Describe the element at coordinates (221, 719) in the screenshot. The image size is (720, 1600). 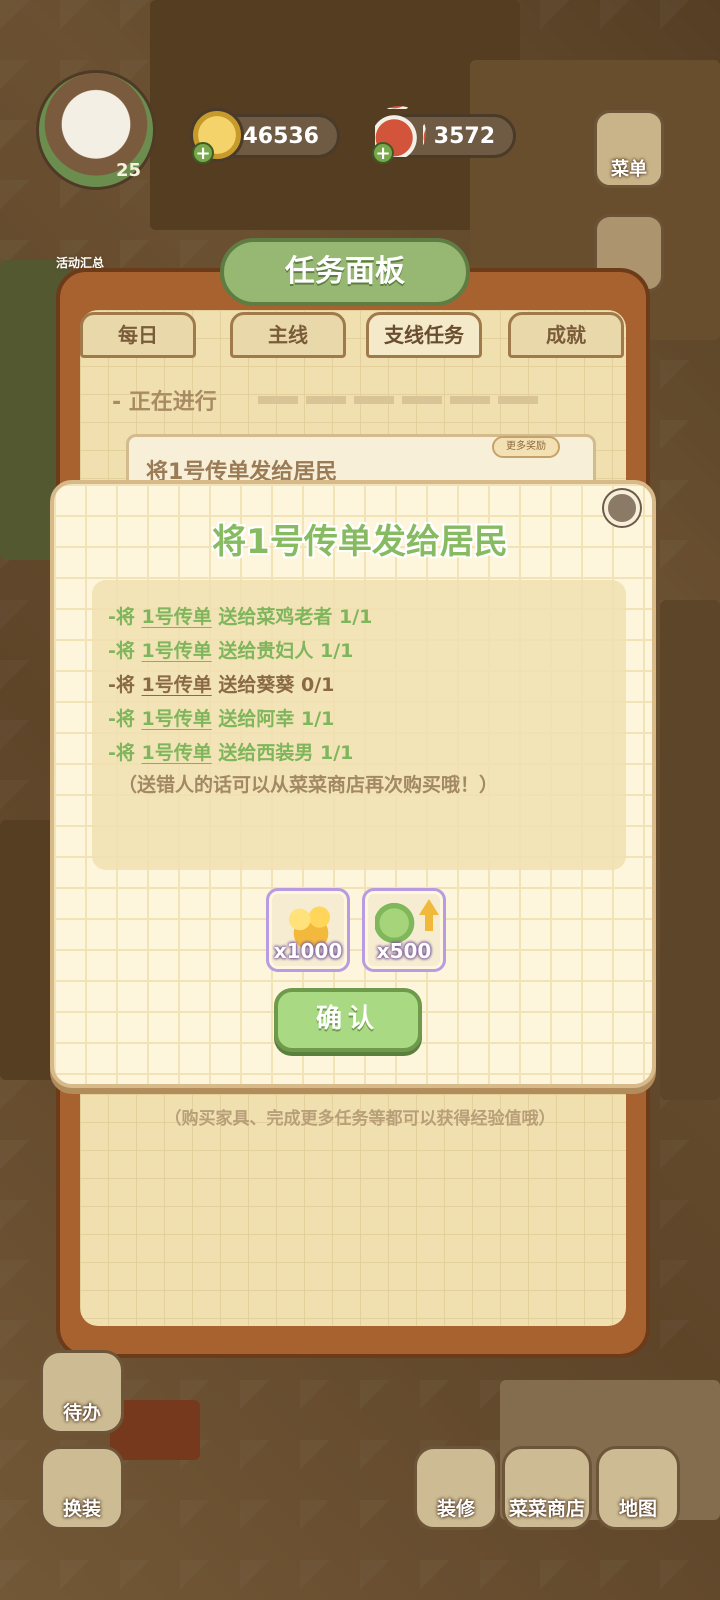
I see `requirement-line: -将 1号传单 送给阿幸 1/1` at that location.